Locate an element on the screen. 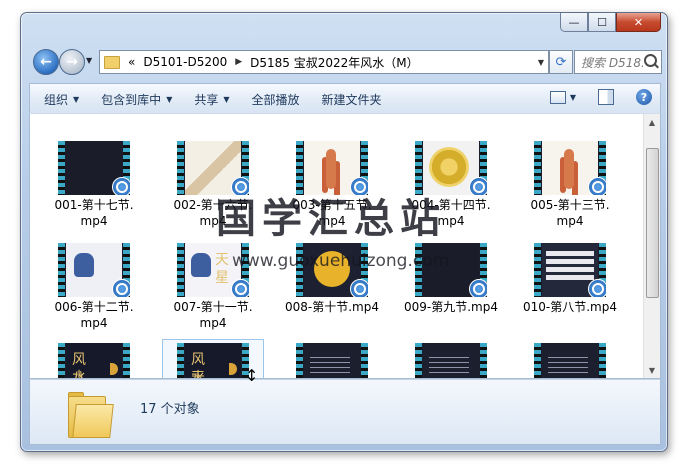  organize-button: 组织 ▼ is located at coordinates (61, 99).